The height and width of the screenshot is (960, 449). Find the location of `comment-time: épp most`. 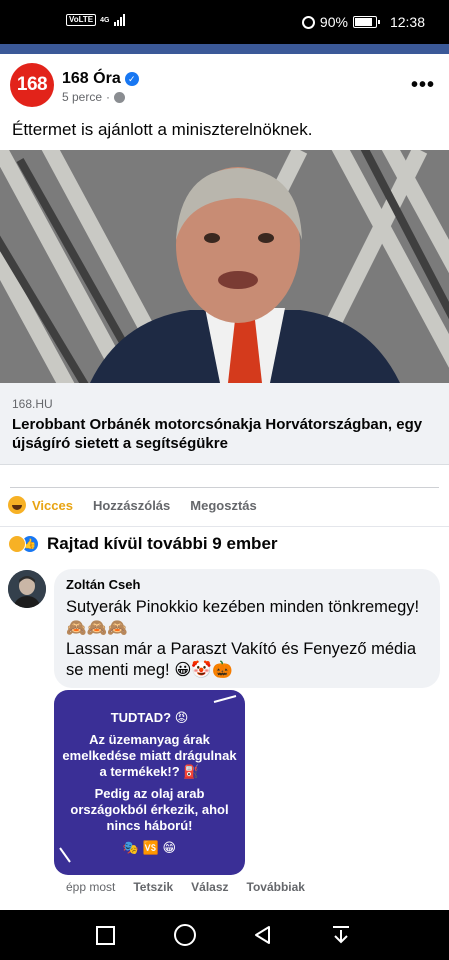

comment-time: épp most is located at coordinates (91, 887).